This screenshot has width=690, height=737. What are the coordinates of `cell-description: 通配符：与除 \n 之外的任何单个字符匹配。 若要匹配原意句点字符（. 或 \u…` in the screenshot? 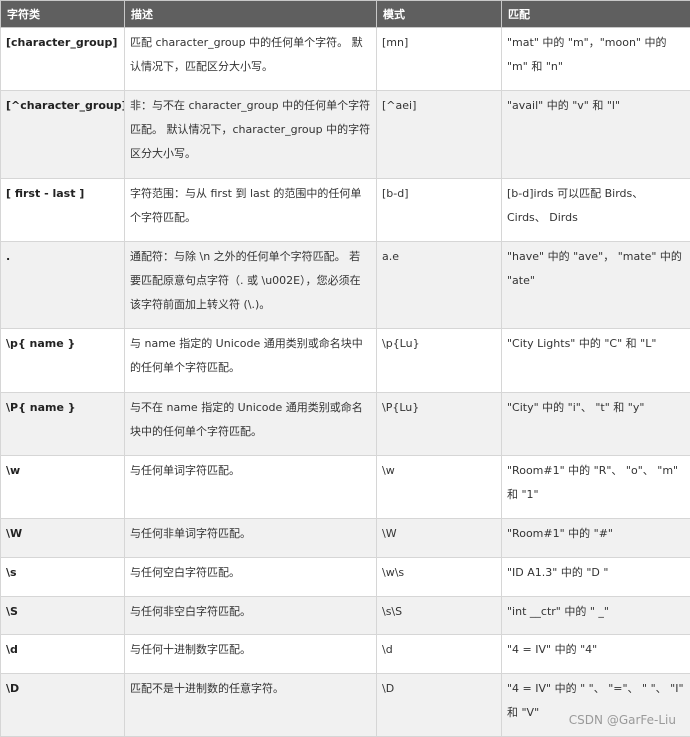 It's located at (251, 285).